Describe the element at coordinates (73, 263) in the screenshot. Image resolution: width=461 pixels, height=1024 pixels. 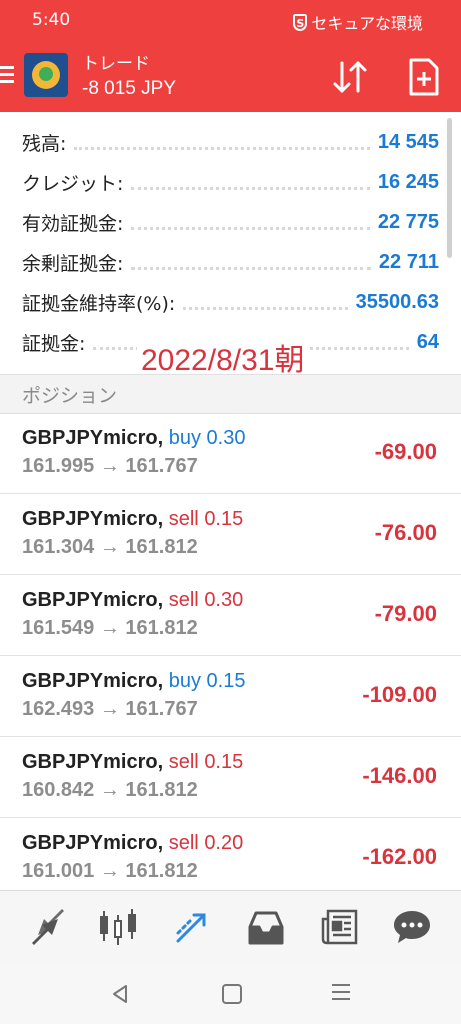
I see `summary-label: 余剰証拠金:` at that location.